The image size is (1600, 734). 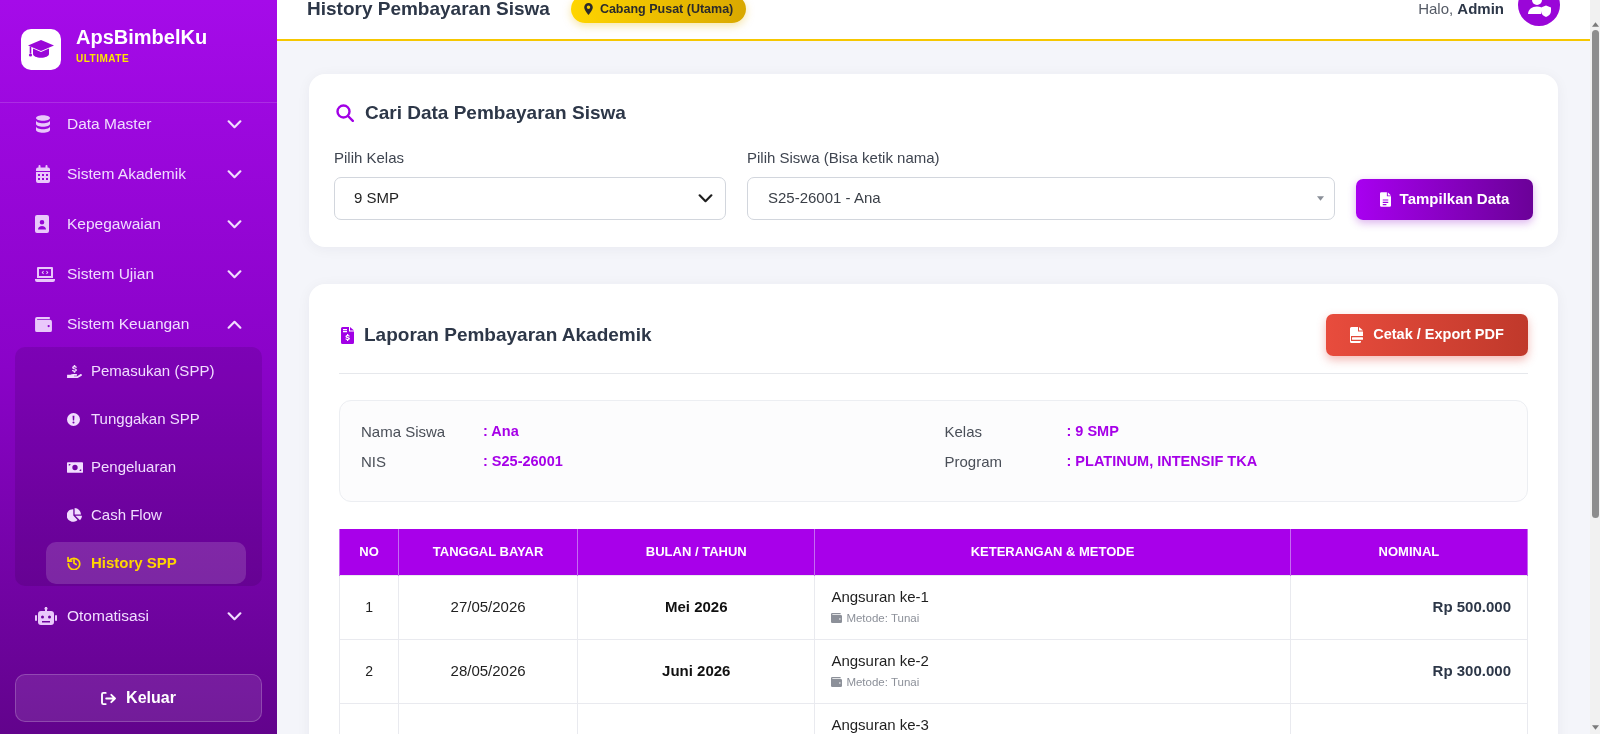 What do you see at coordinates (1385, 199) in the screenshot?
I see `document-icon` at bounding box center [1385, 199].